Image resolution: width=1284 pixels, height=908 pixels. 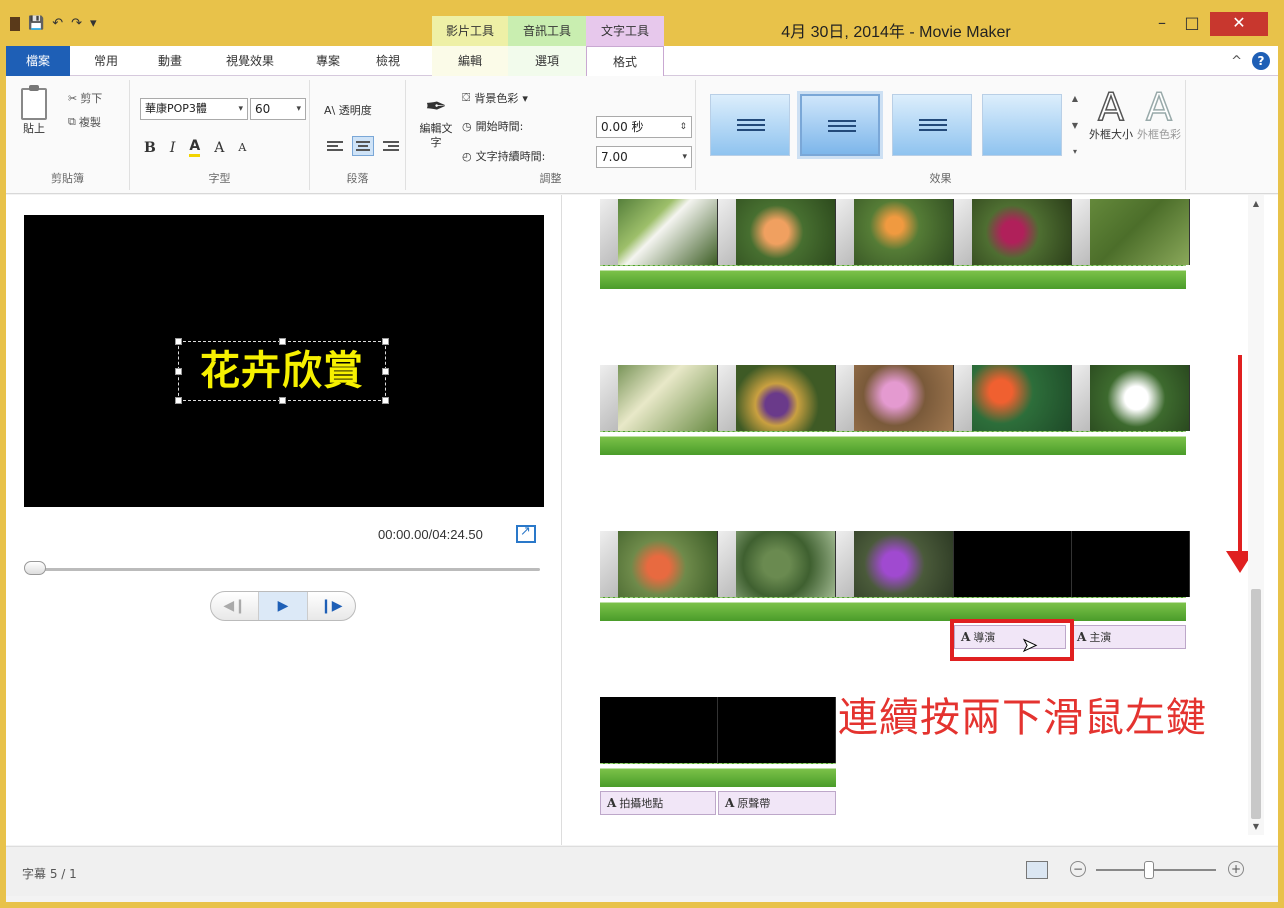 I want to click on storyboard-view-icon, so click(x=1037, y=870).